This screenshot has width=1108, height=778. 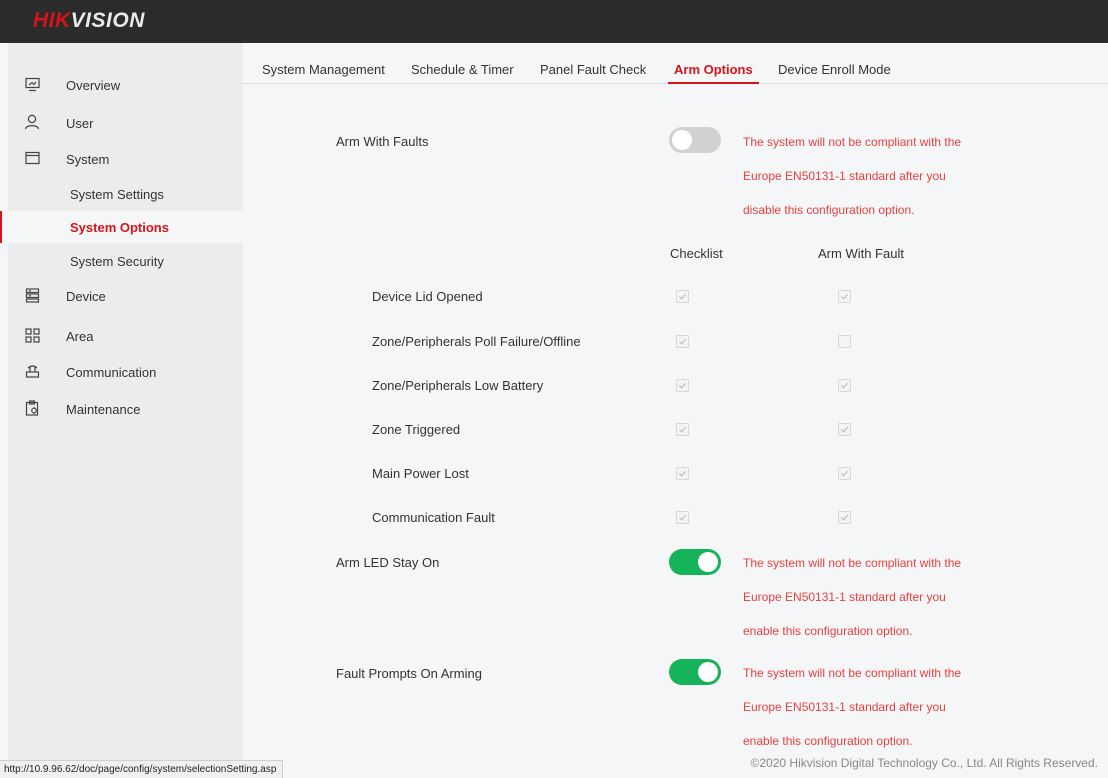 What do you see at coordinates (32, 122) in the screenshot?
I see `user-icon` at bounding box center [32, 122].